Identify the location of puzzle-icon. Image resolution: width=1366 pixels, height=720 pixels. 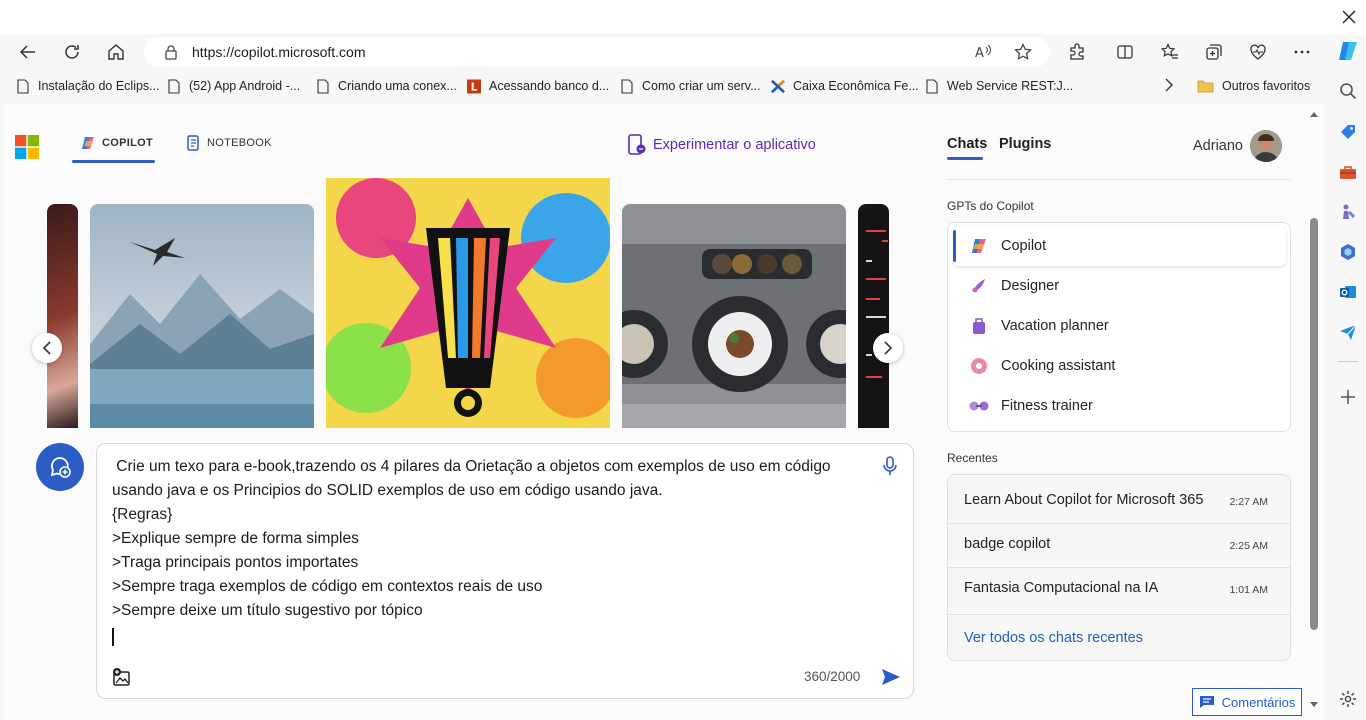
(1077, 51).